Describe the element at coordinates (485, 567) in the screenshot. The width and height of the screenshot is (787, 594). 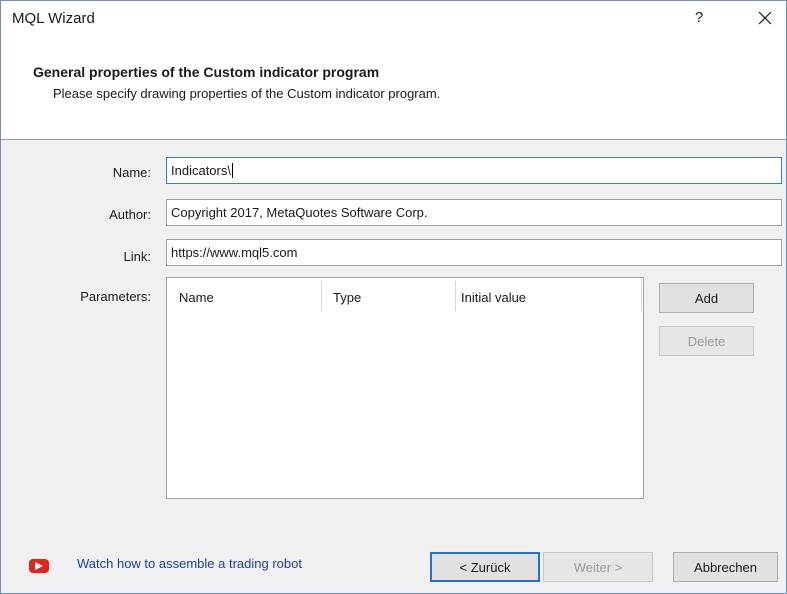
I see `back-button: < Zurück` at that location.